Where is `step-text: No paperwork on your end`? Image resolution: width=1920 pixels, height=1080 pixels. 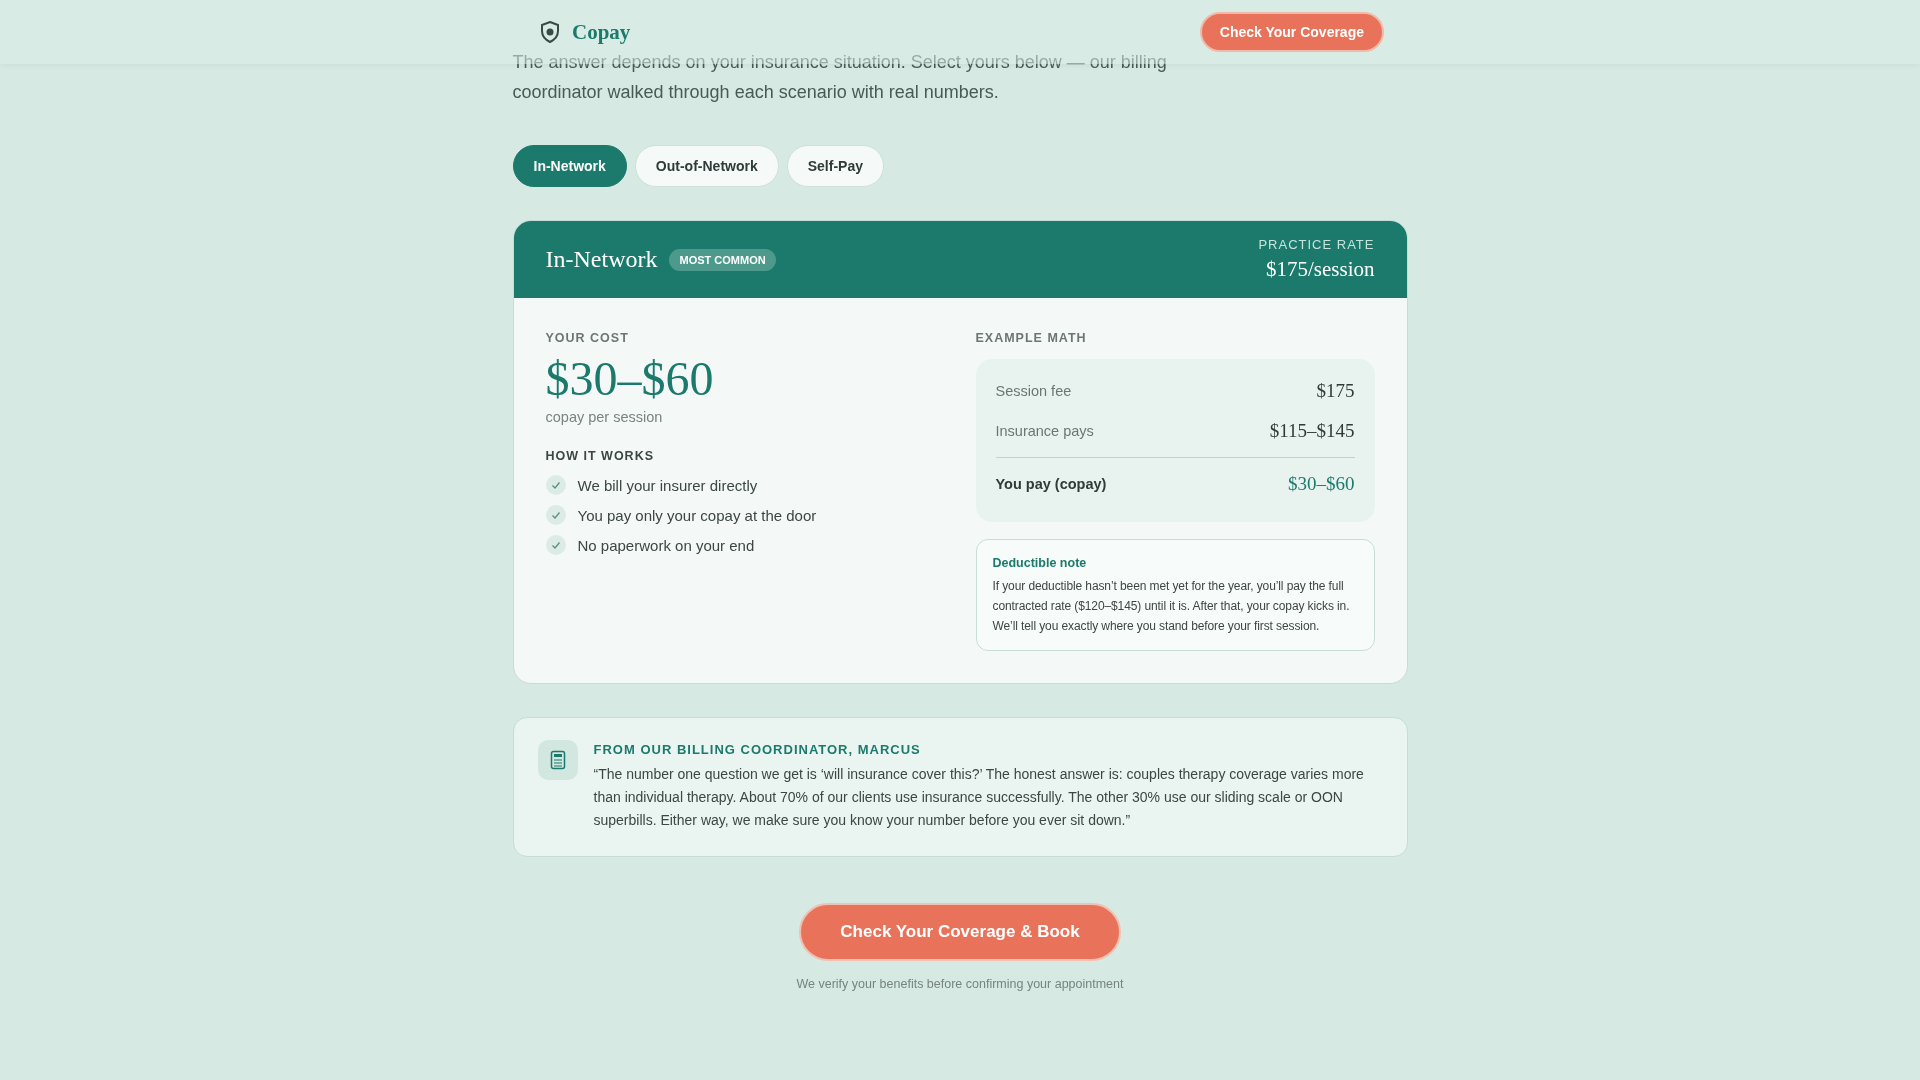
step-text: No paperwork on your end is located at coordinates (666, 545).